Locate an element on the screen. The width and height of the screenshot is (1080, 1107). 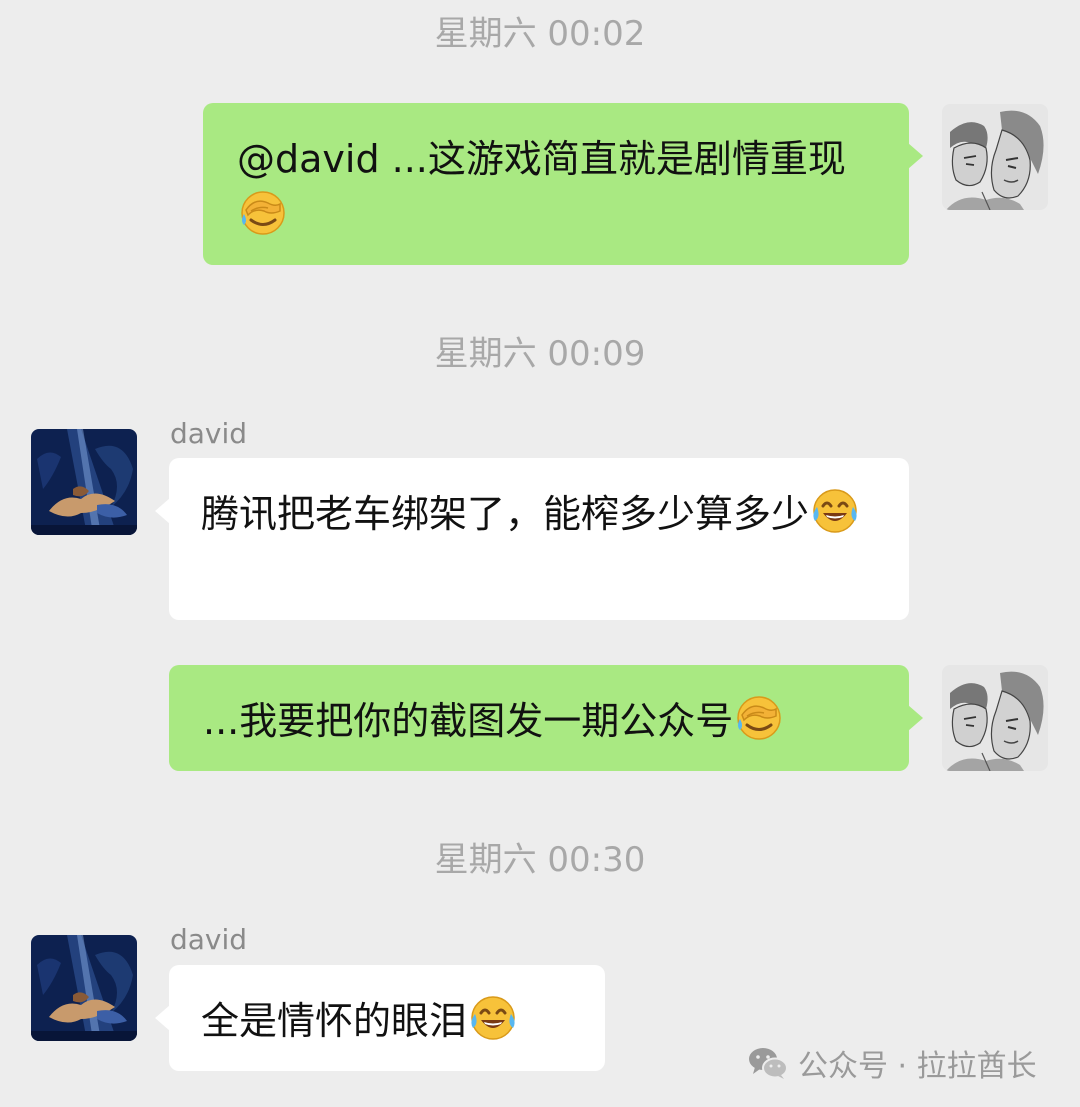
watermark: 公众号 · 拉拉酋长 is located at coordinates (892, 1063).